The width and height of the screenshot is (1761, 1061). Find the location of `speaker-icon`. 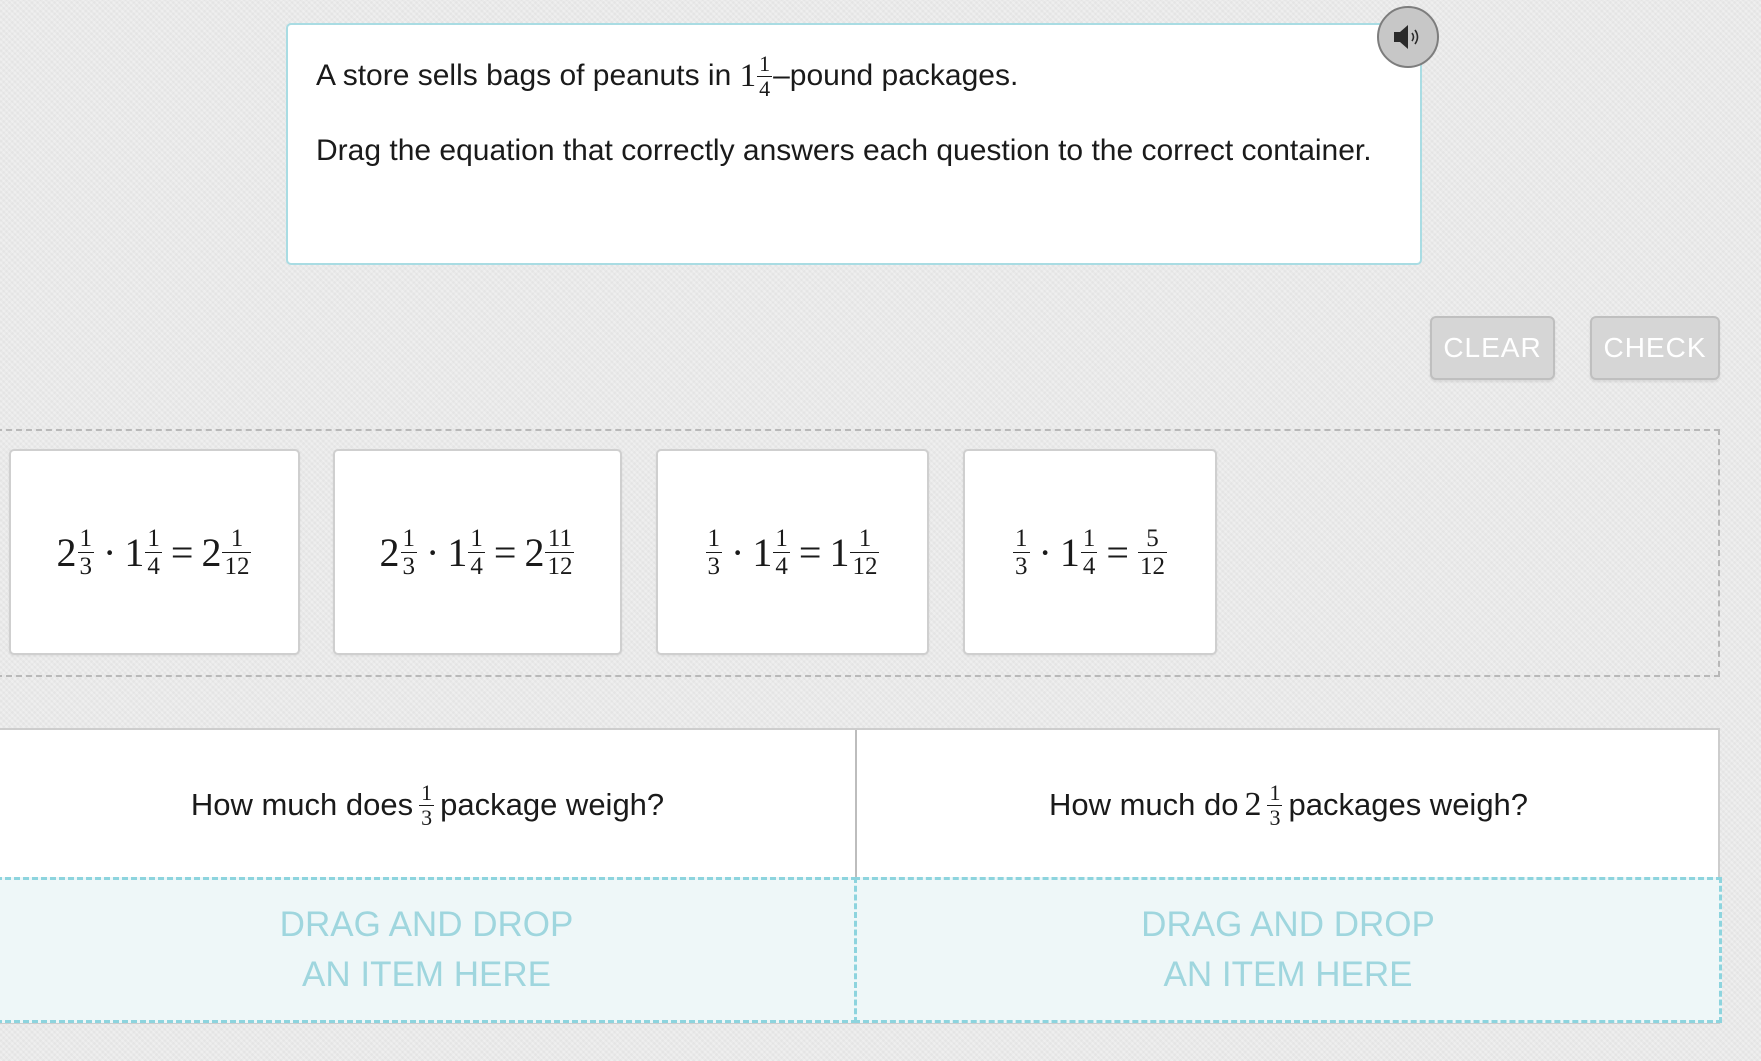

speaker-icon is located at coordinates (1406, 37).